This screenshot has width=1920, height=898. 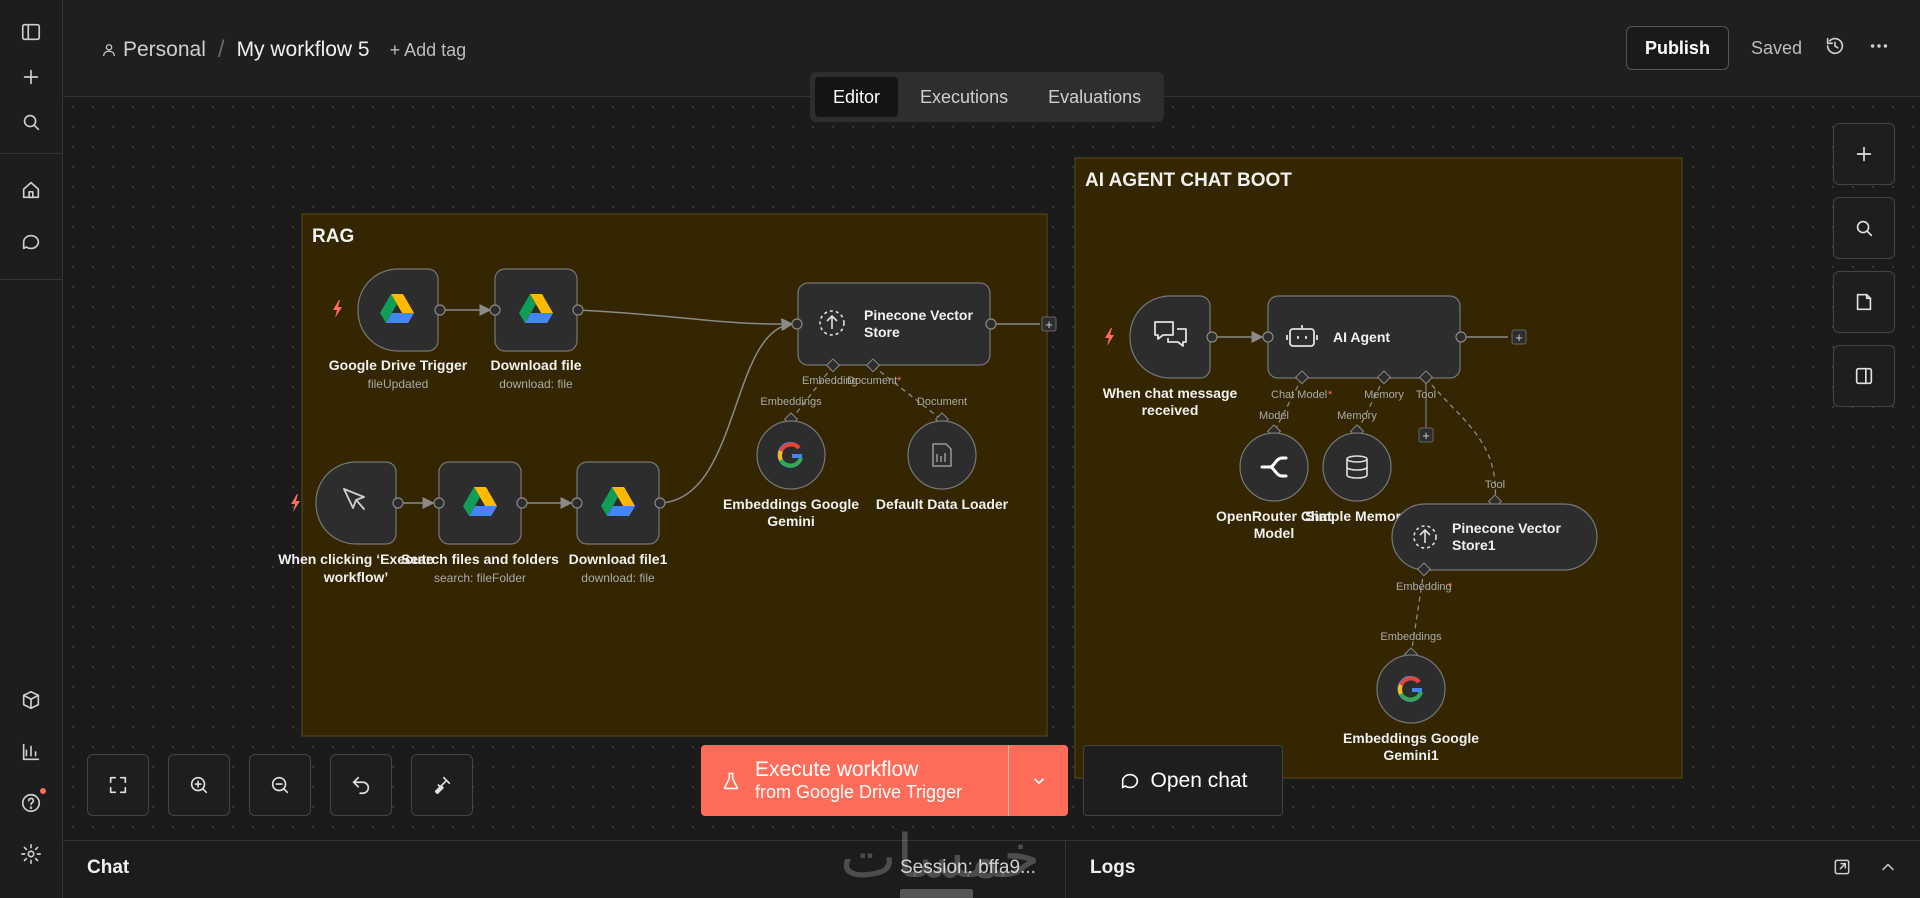 What do you see at coordinates (1112, 868) in the screenshot?
I see `logs-panel-title: Logs` at bounding box center [1112, 868].